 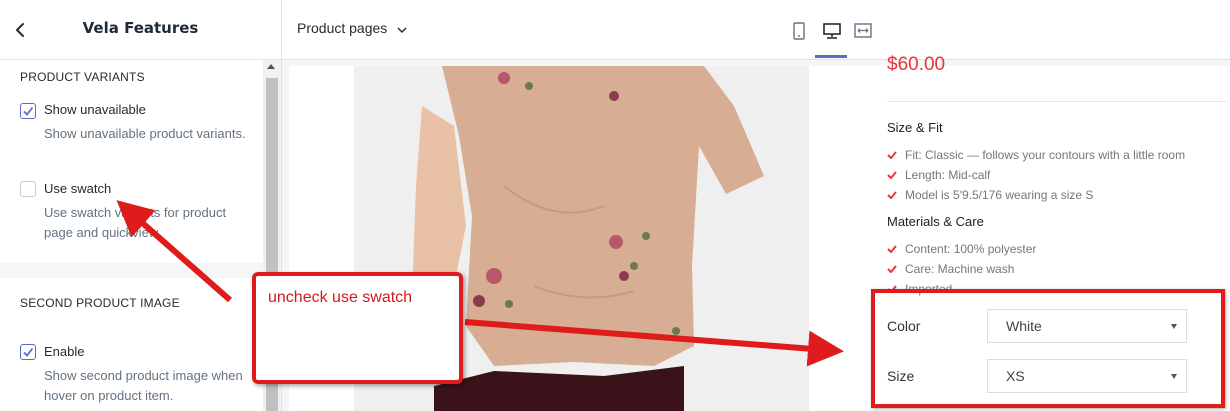 What do you see at coordinates (915, 127) in the screenshot?
I see `size-fit-heading: Size & Fit` at bounding box center [915, 127].